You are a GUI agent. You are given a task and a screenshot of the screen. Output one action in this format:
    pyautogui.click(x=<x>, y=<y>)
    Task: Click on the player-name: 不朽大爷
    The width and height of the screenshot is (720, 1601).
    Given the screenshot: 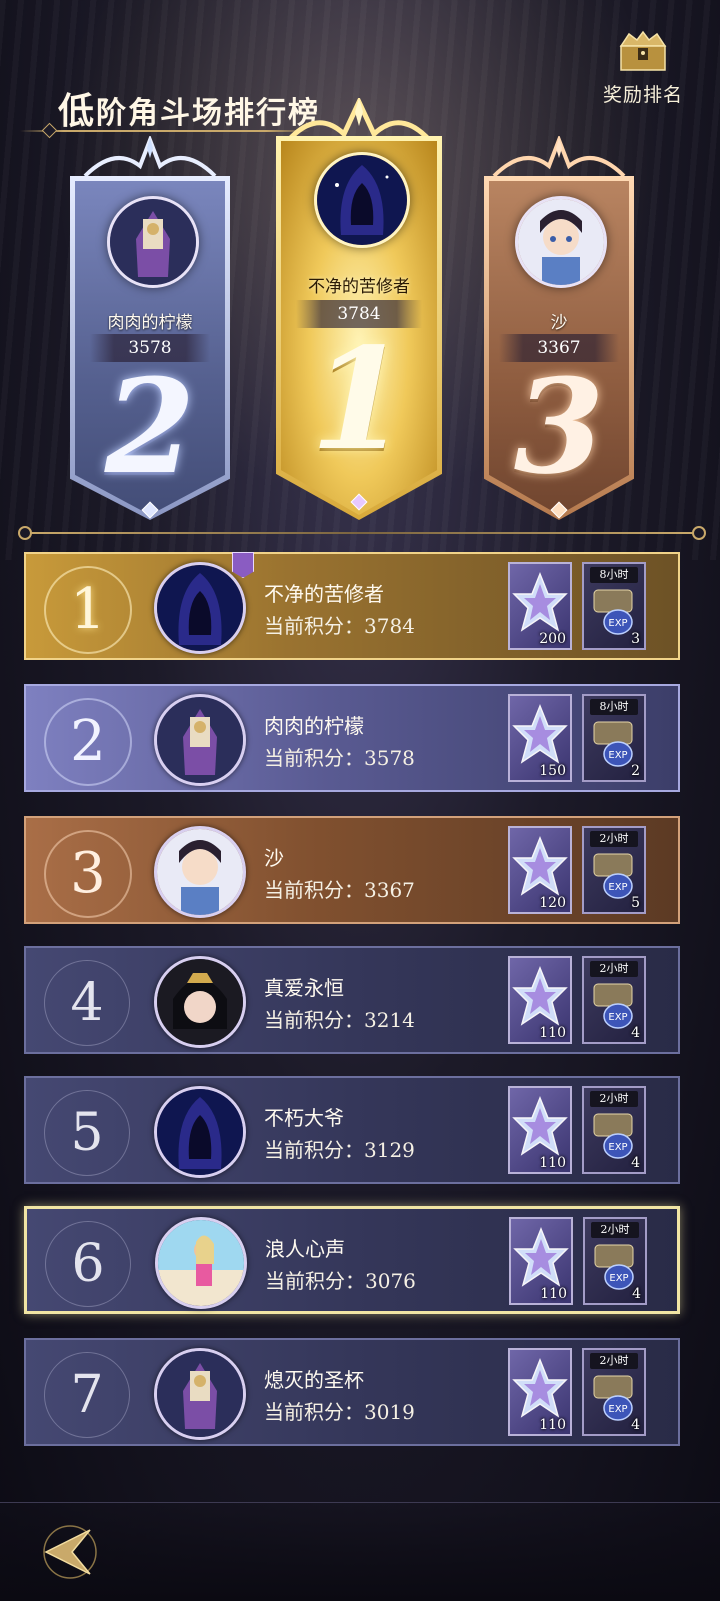 What is the action you would take?
    pyautogui.click(x=304, y=1118)
    